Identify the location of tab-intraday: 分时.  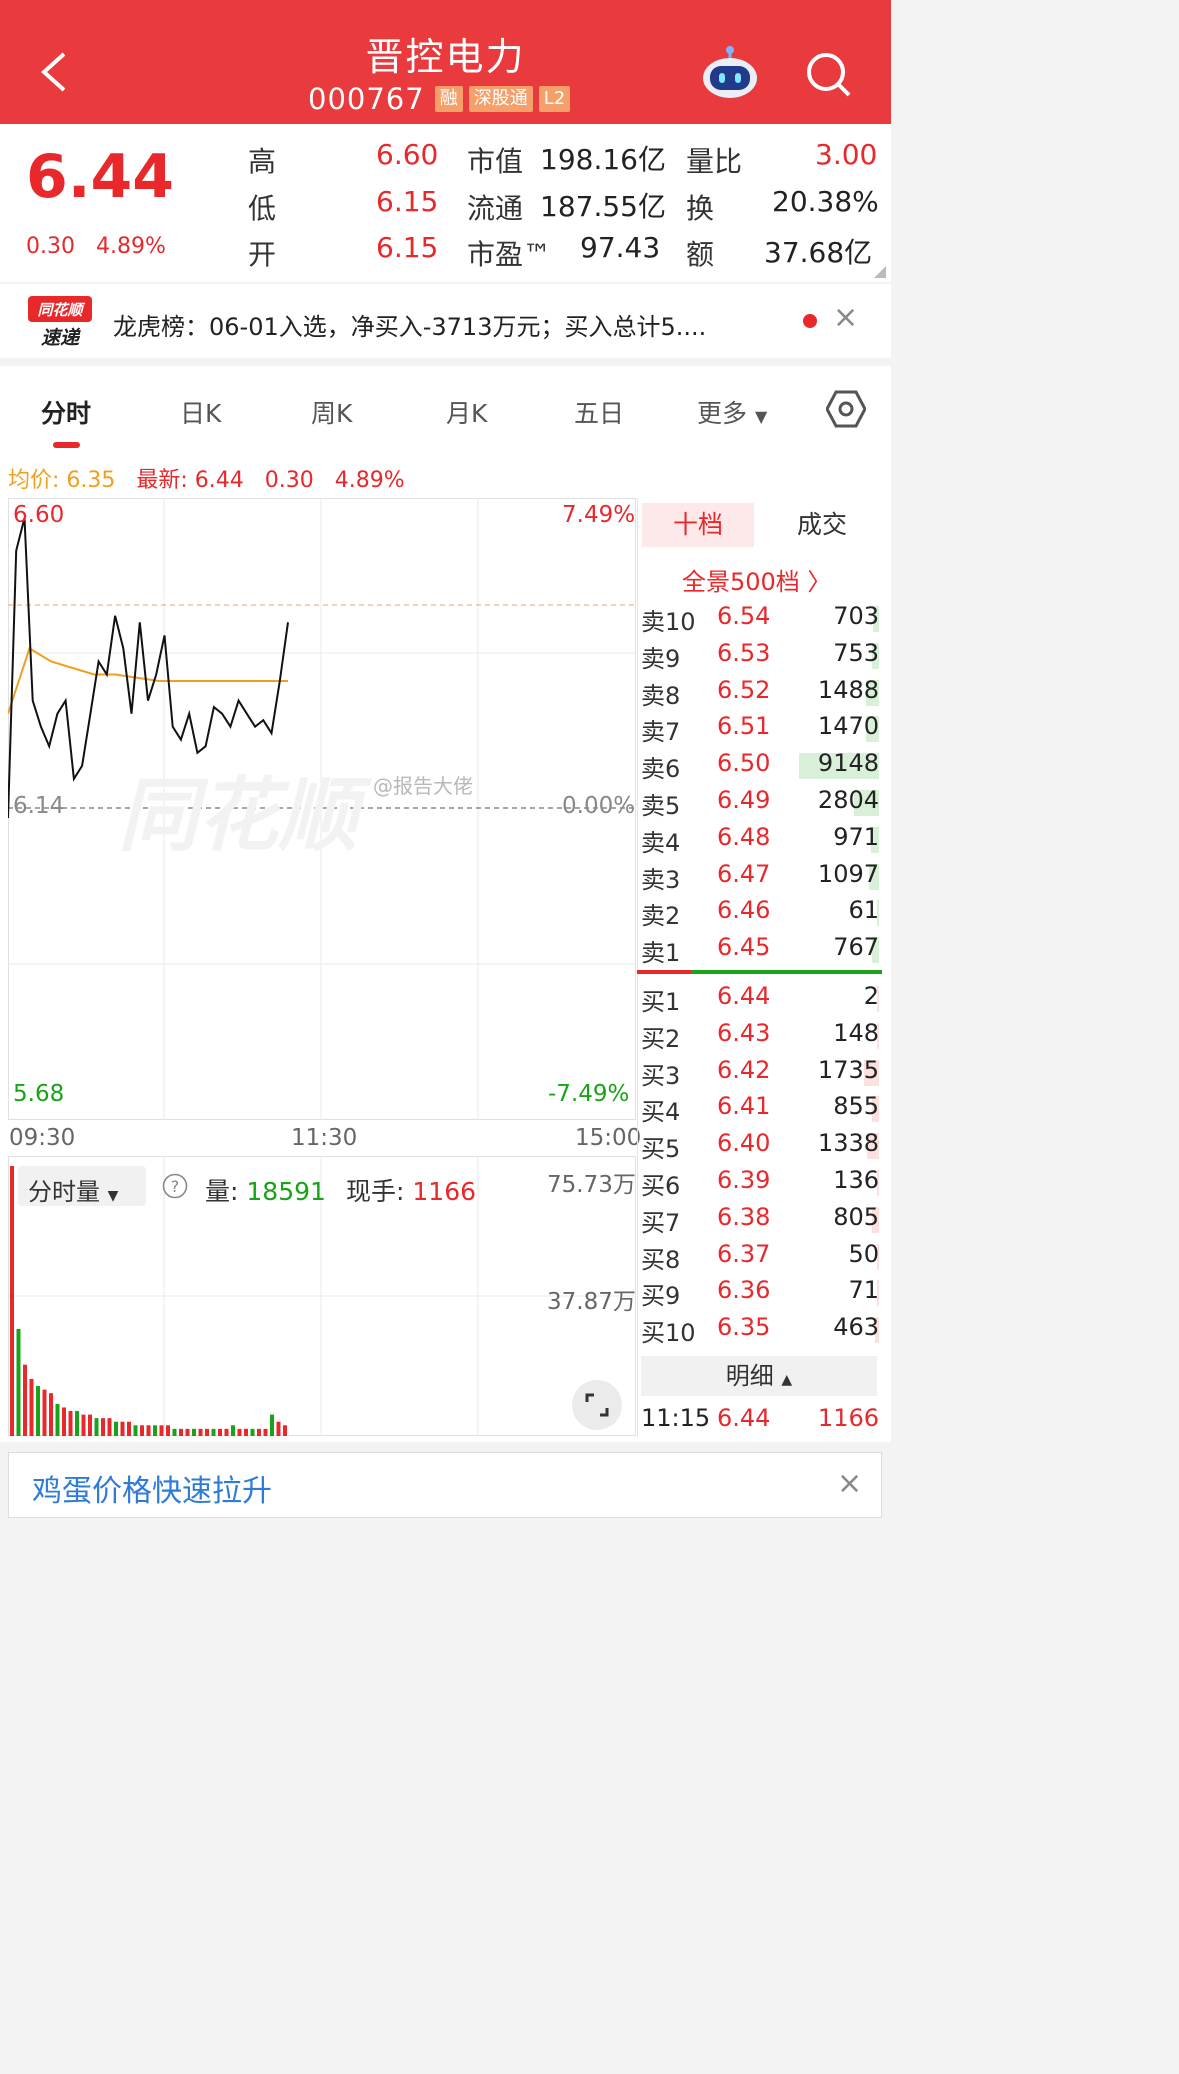
(66, 412).